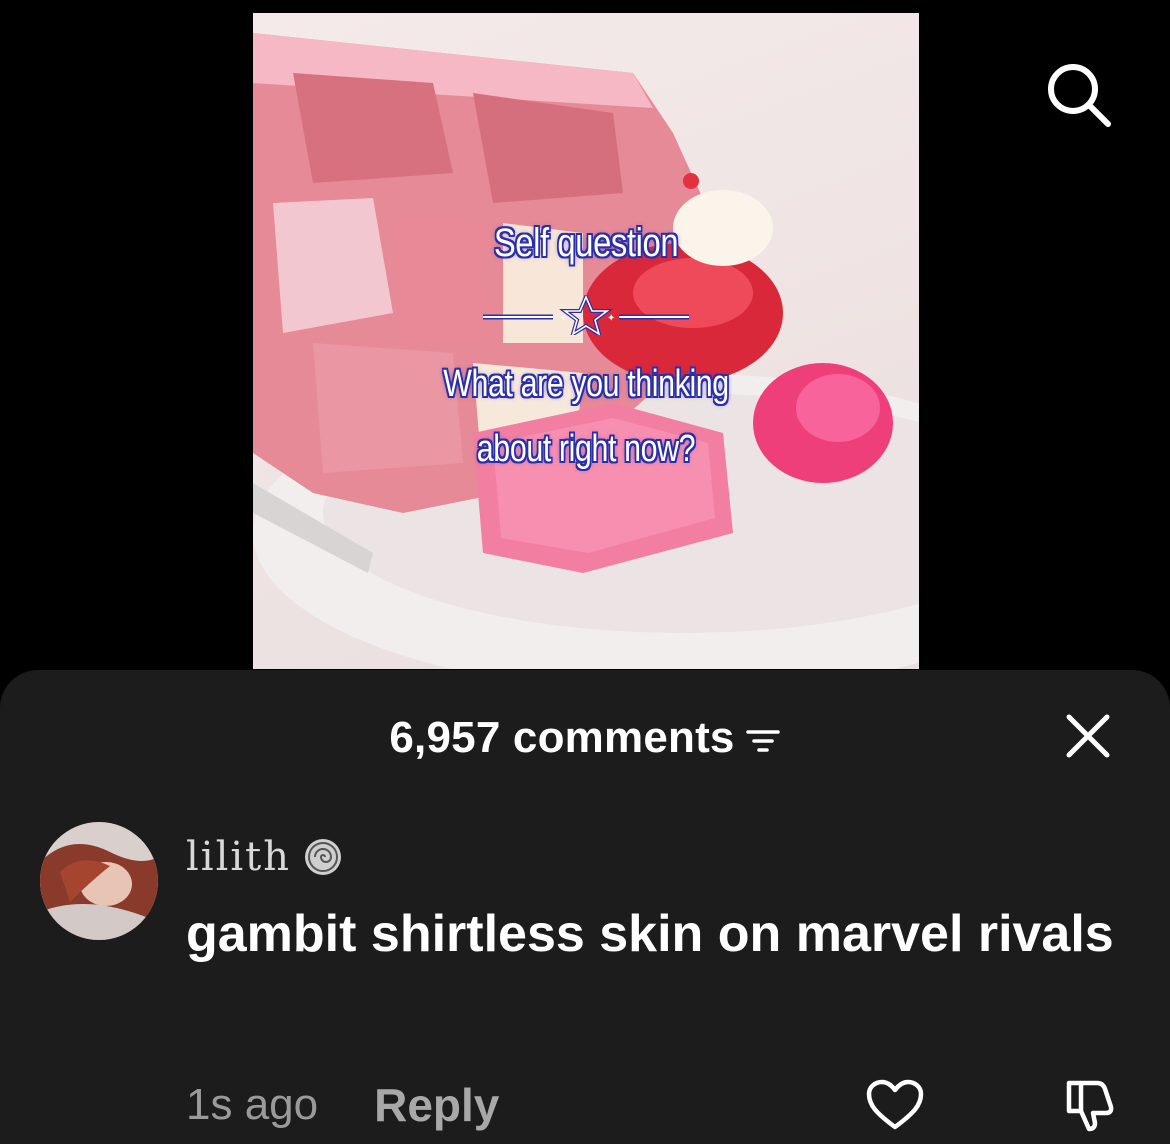 The image size is (1170, 1144). What do you see at coordinates (238, 857) in the screenshot?
I see `comment-username: lilith` at bounding box center [238, 857].